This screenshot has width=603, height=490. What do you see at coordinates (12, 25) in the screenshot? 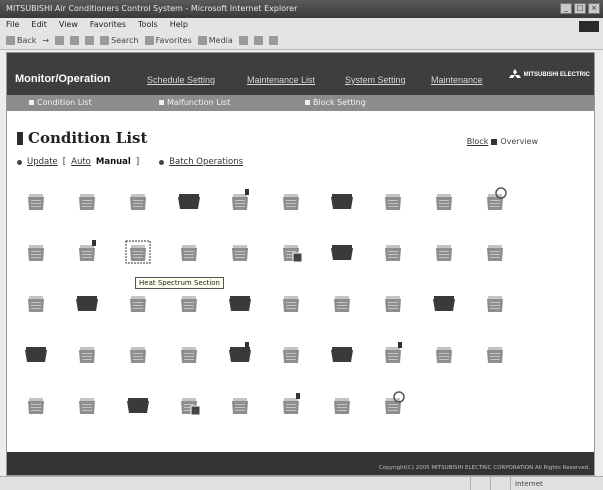
I see `menu-file: File` at bounding box center [12, 25].